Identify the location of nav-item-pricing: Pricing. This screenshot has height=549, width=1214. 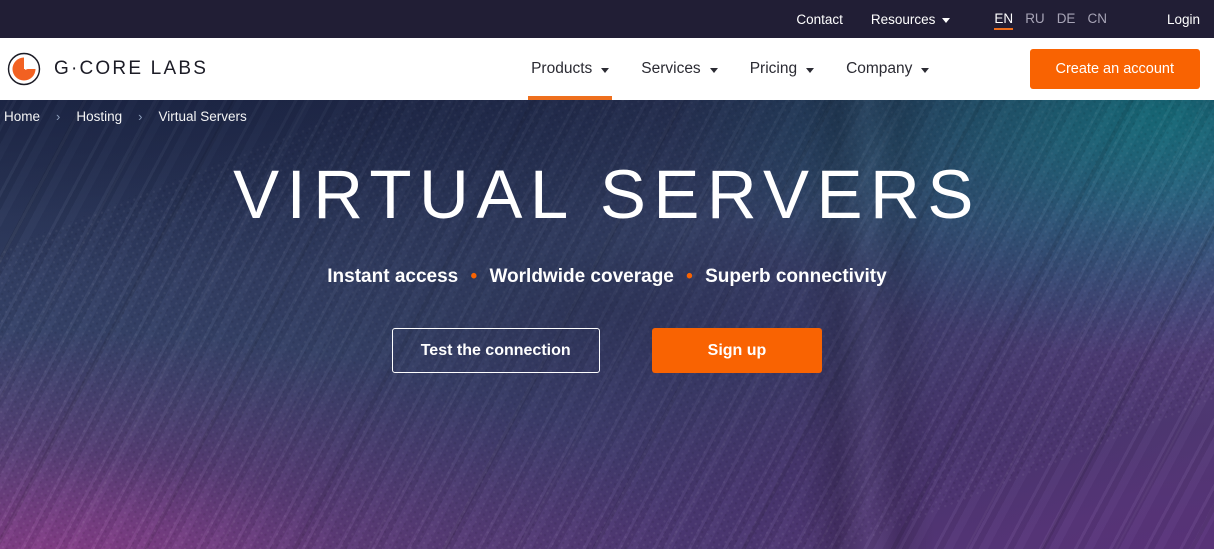
(782, 69).